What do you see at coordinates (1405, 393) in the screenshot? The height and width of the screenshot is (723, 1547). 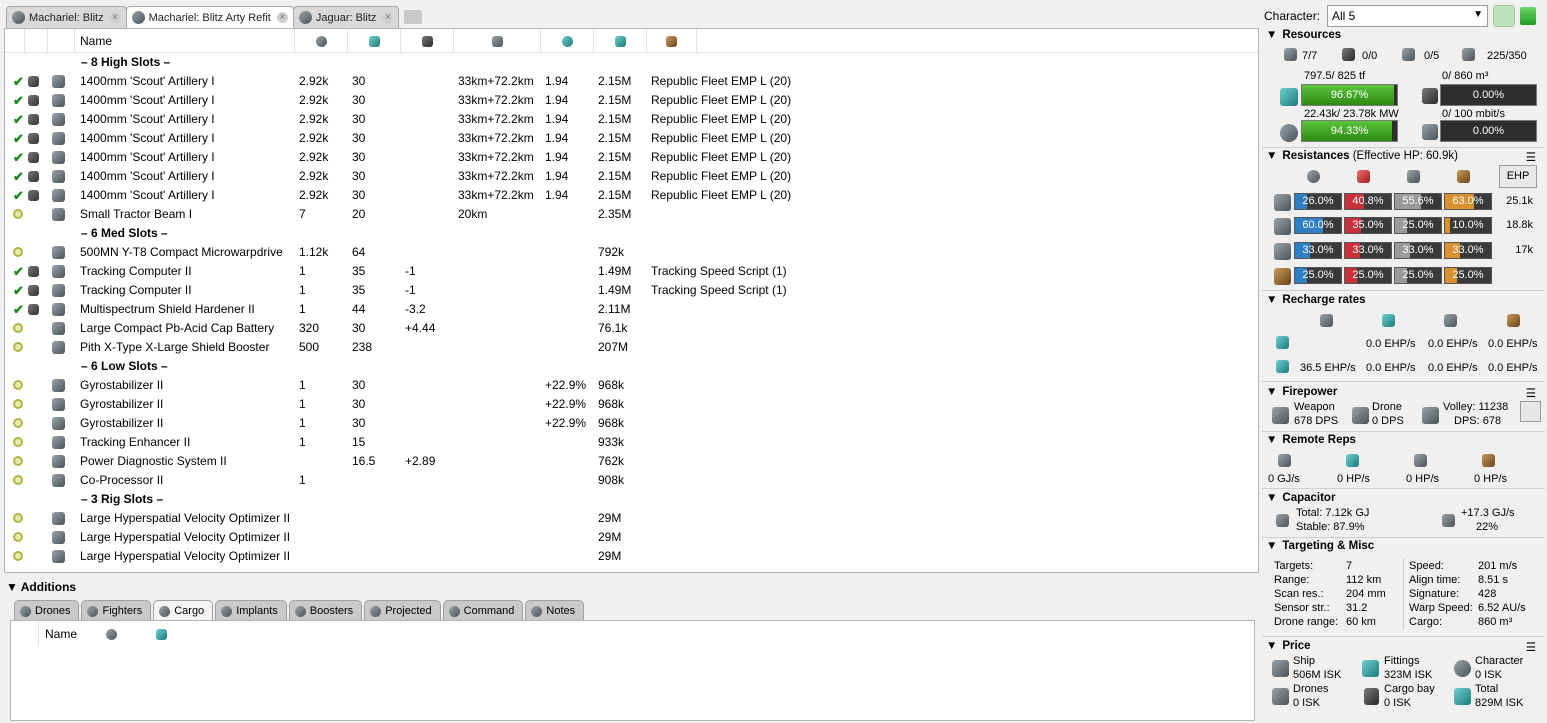 I see `firepower-header: ▼ Firepower ☰` at bounding box center [1405, 393].